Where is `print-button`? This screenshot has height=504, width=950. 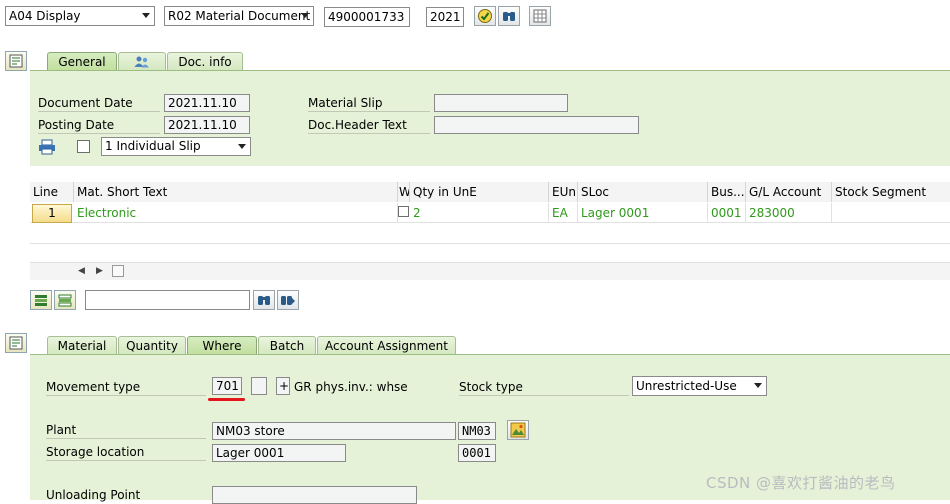 print-button is located at coordinates (47, 148).